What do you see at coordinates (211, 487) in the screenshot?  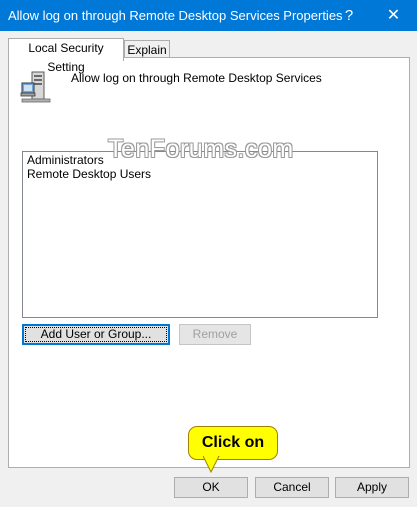 I see `ok-button: OK` at bounding box center [211, 487].